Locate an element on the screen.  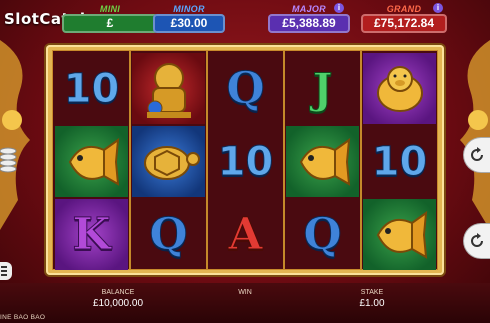
symbol-a: A is located at coordinates (245, 234).